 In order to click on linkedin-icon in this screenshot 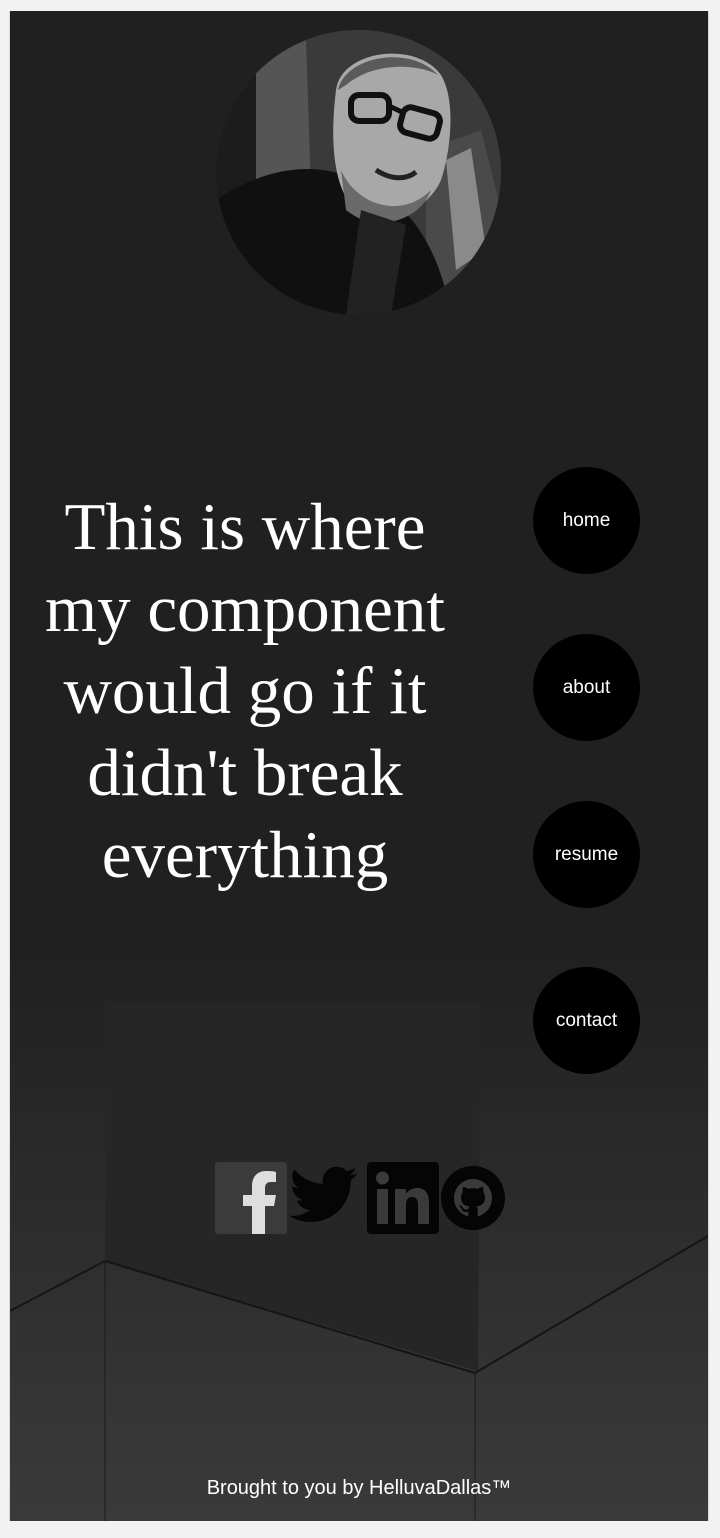, I will do `click(403, 1200)`.